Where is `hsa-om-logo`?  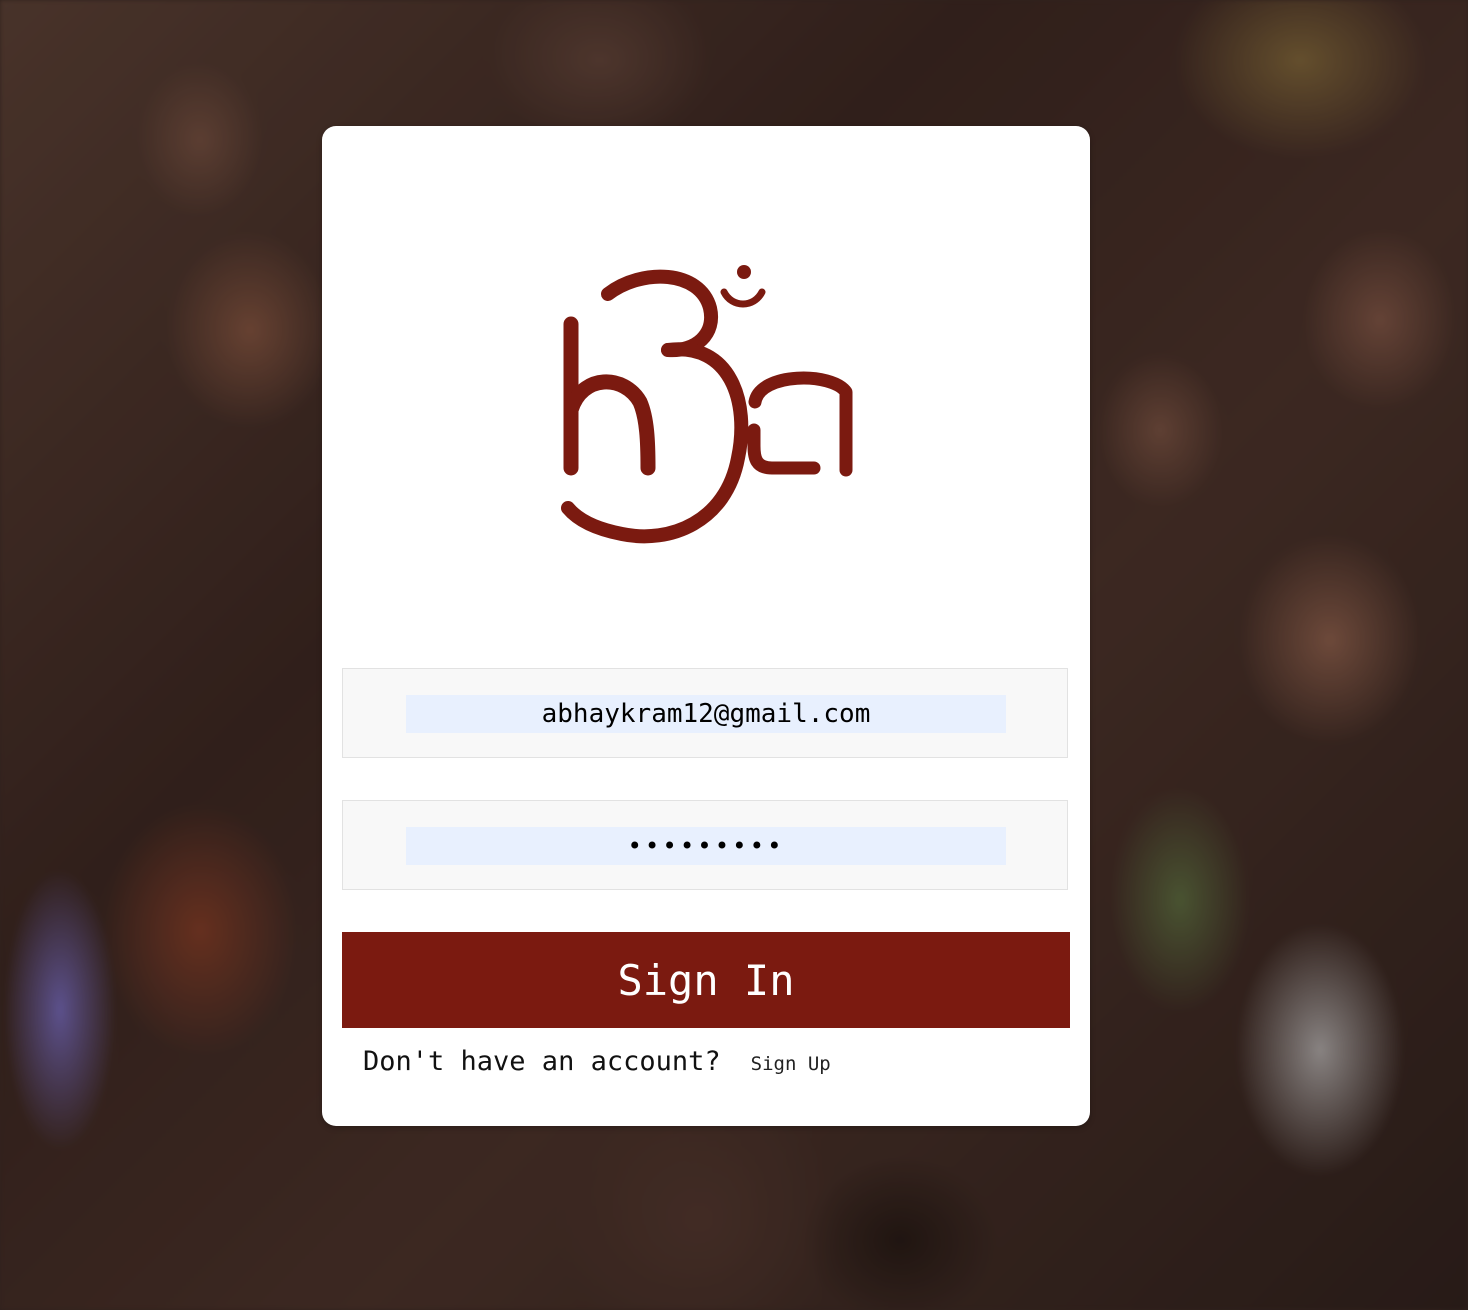 hsa-om-logo is located at coordinates (707, 404).